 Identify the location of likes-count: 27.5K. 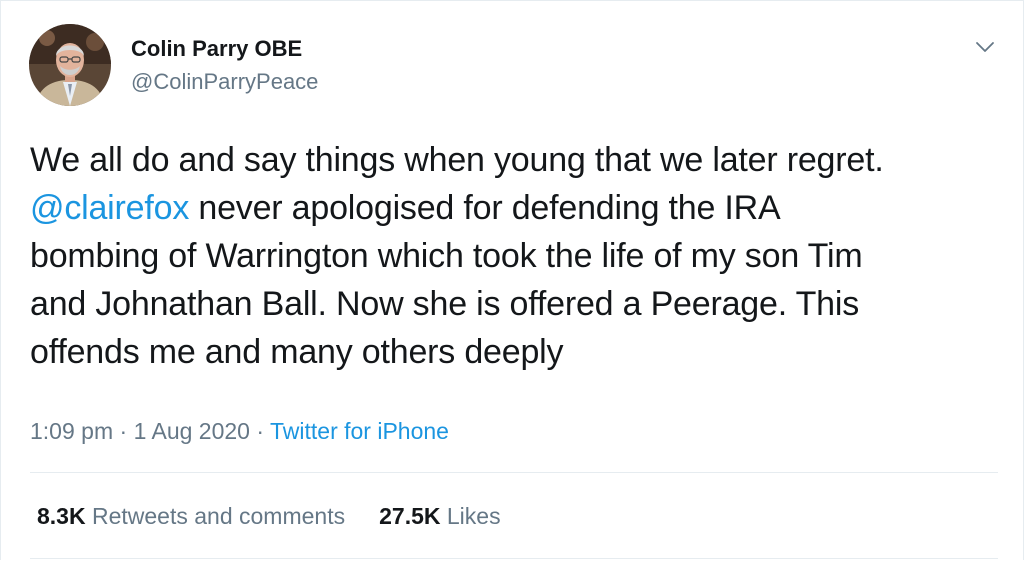
(410, 516).